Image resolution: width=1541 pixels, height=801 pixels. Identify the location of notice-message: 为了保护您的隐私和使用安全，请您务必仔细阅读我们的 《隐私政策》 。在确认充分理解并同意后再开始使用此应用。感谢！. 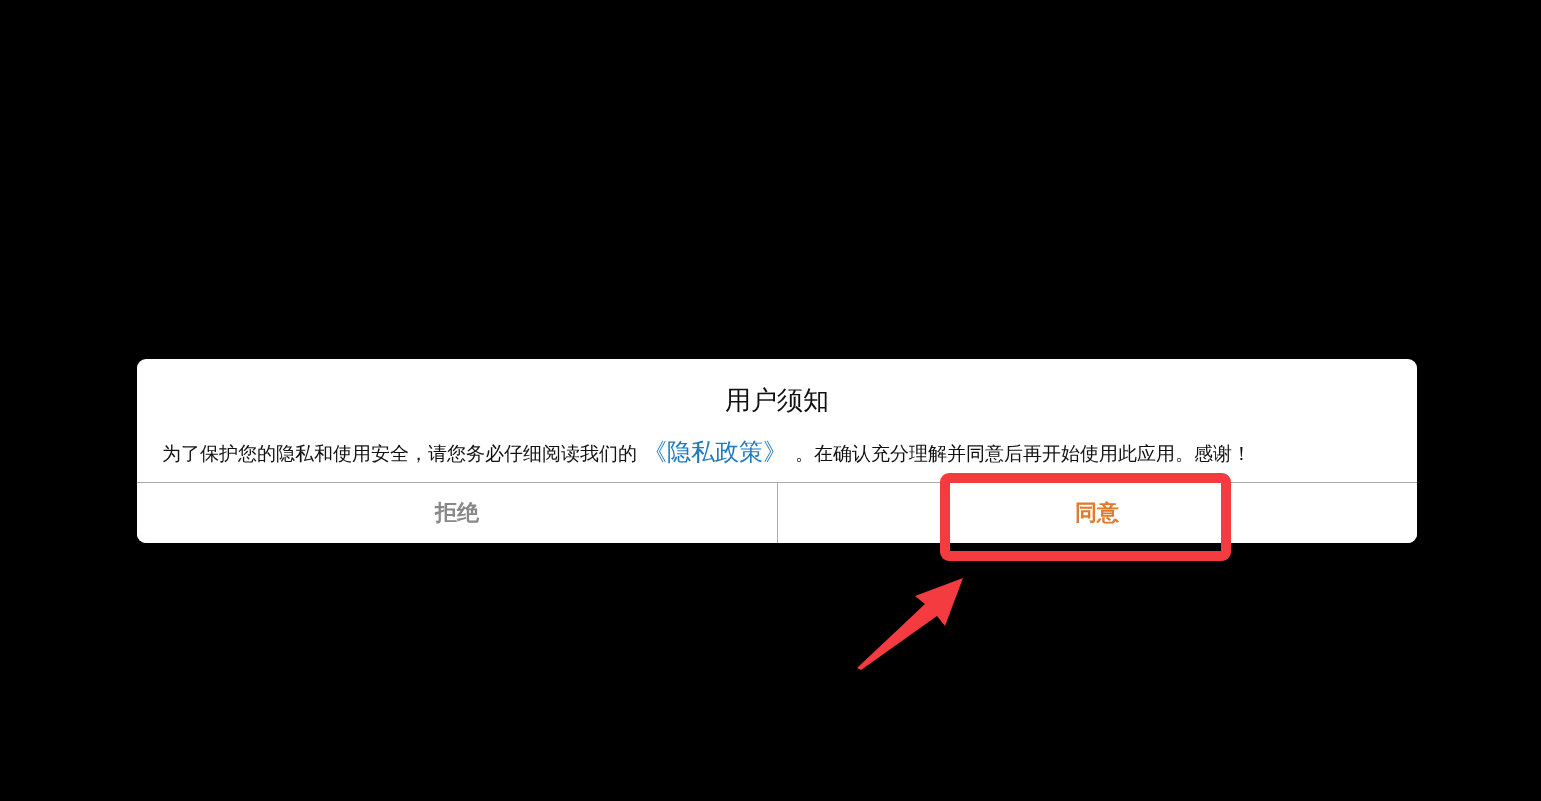
(706, 452).